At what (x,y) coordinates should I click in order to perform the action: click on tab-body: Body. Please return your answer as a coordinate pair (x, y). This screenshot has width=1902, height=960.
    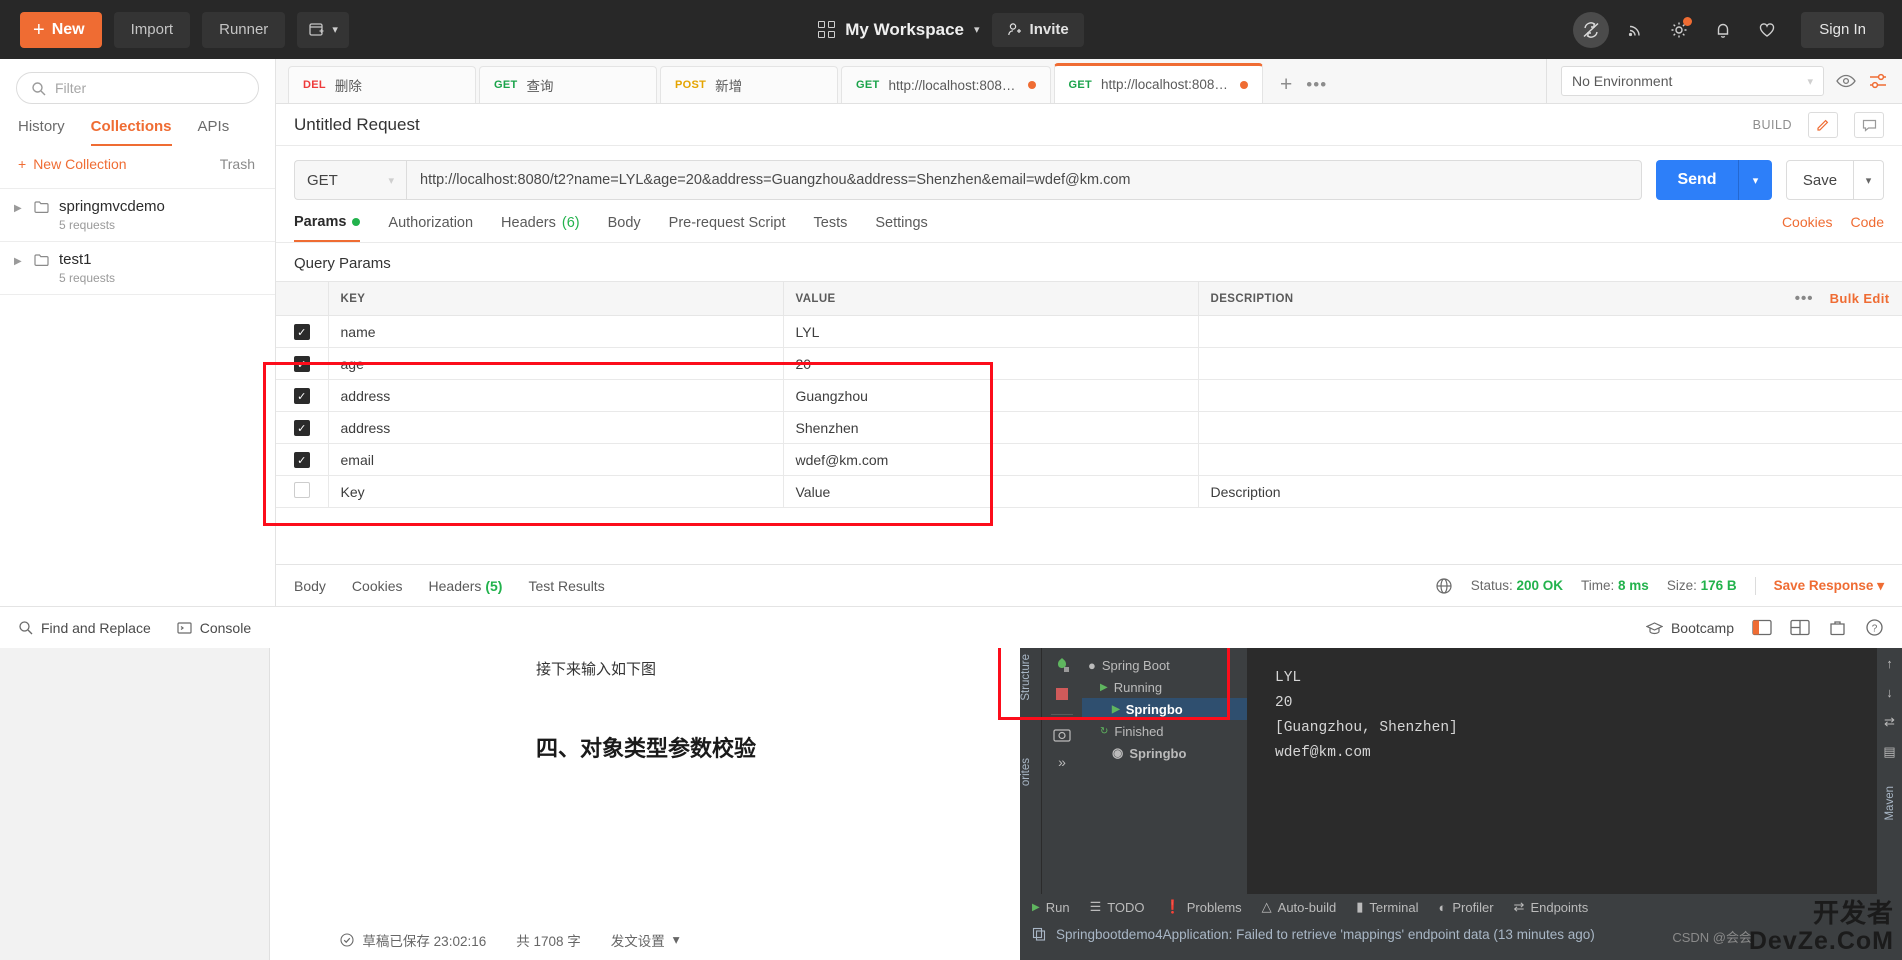
    Looking at the image, I should click on (624, 228).